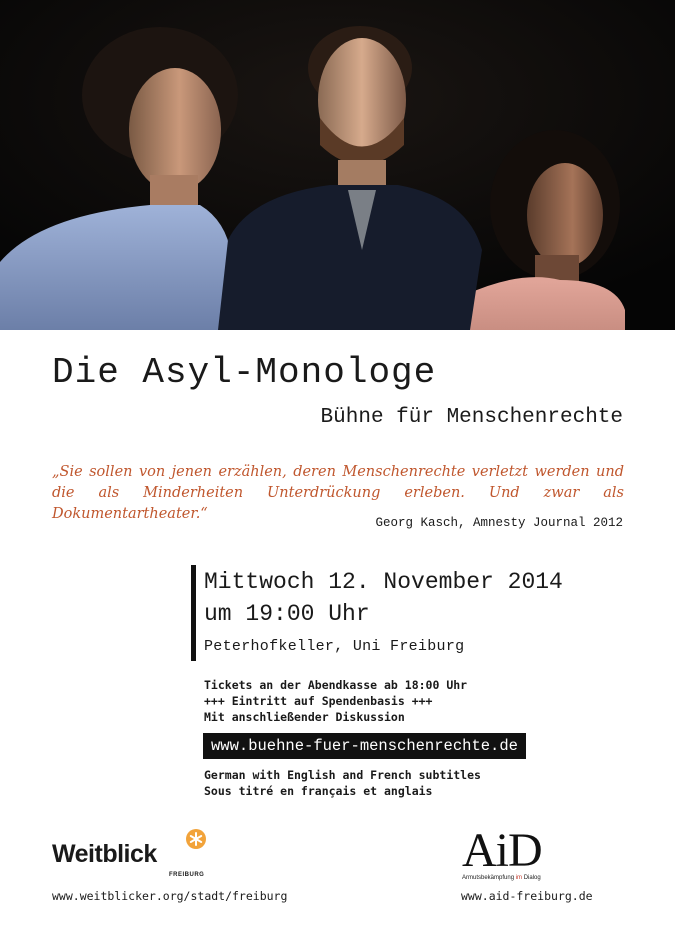 The width and height of the screenshot is (675, 940). What do you see at coordinates (488, 878) in the screenshot?
I see `aid-sub-part-1: Armutsbekämpfung` at bounding box center [488, 878].